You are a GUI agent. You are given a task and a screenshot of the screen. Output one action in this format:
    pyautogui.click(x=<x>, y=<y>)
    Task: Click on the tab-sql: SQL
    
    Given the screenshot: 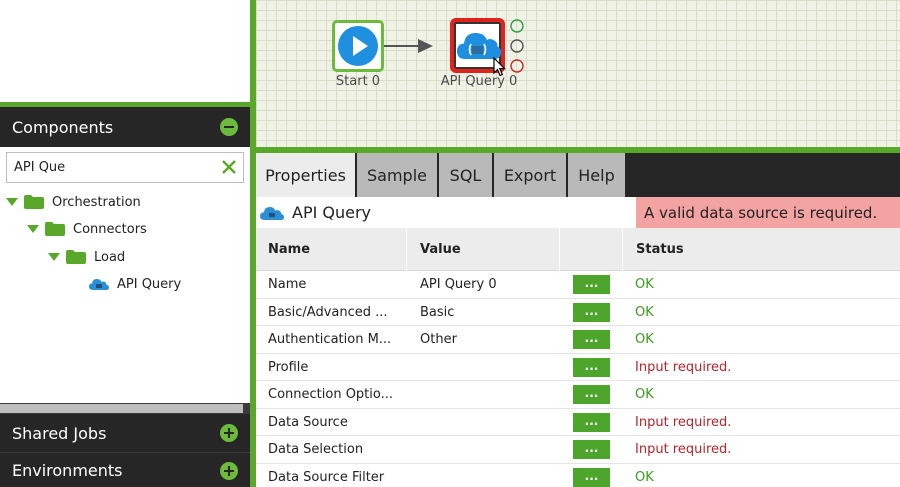 What is the action you would take?
    pyautogui.click(x=466, y=175)
    